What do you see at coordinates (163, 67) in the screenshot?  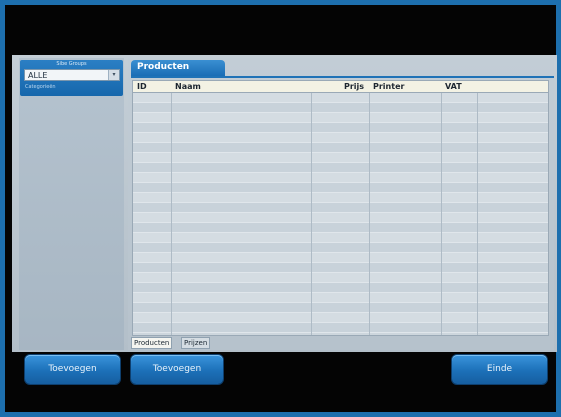 I see `tab-products-label: Producten` at bounding box center [163, 67].